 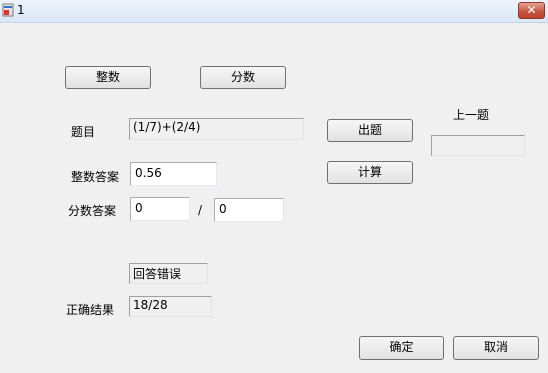 I want to click on generate-question-button: 出题, so click(x=370, y=130).